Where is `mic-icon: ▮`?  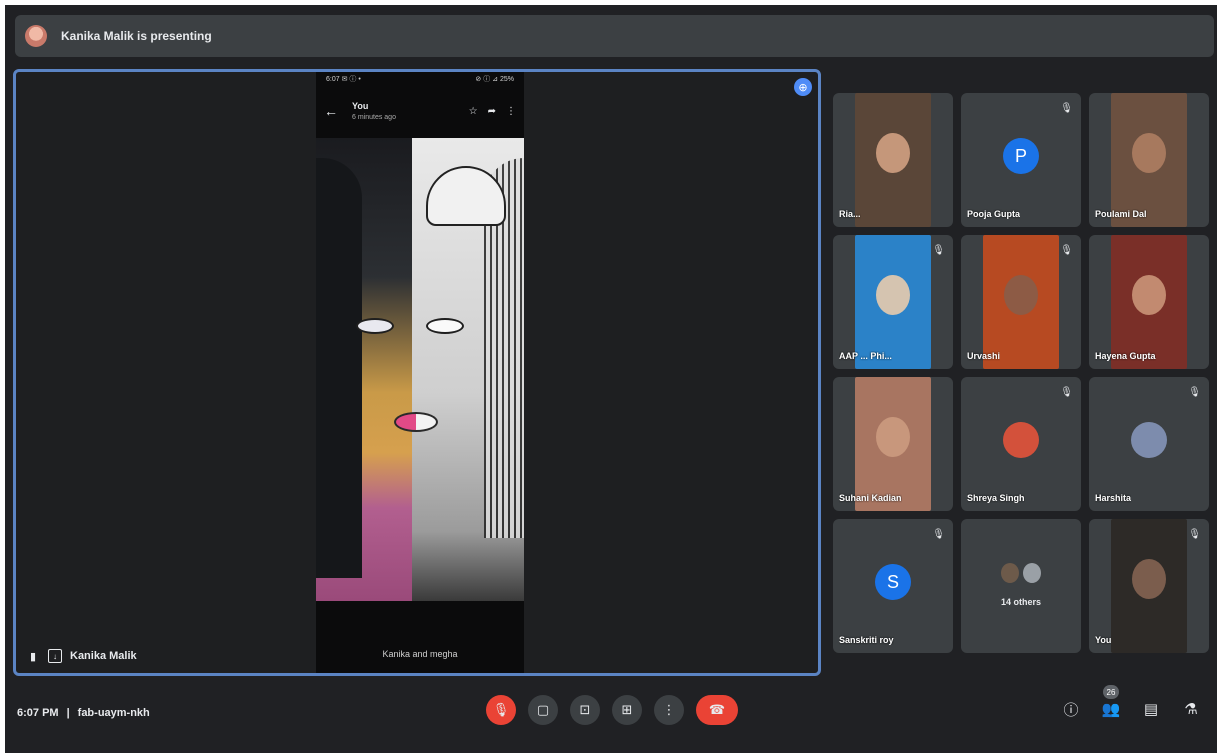
mic-icon: ▮ is located at coordinates (33, 656).